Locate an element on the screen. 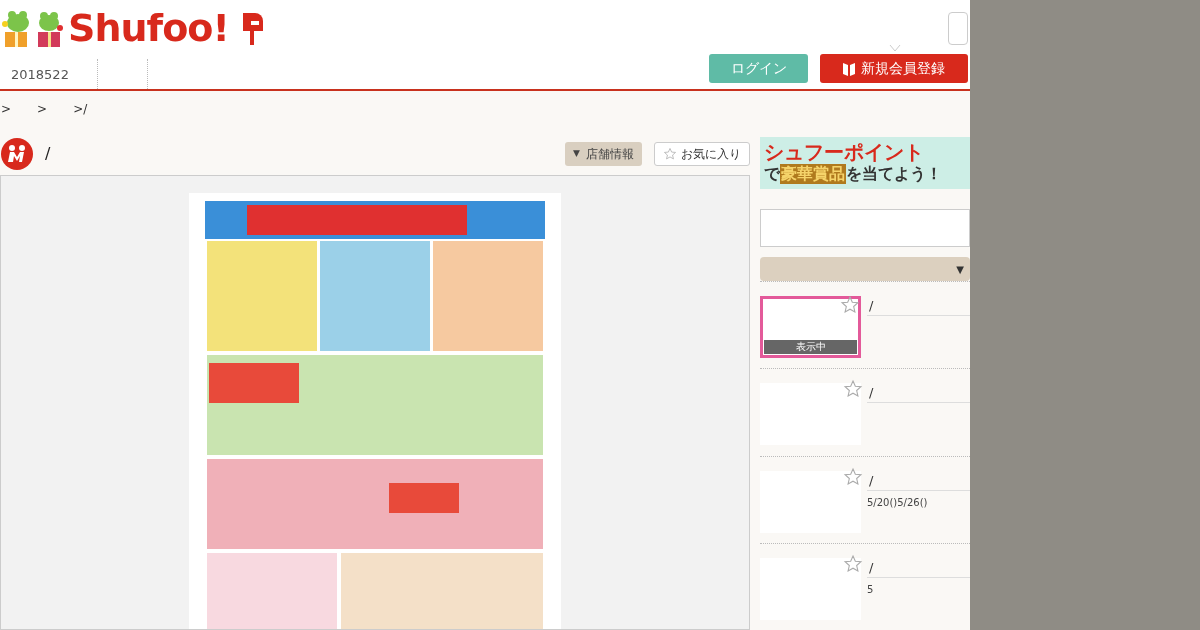  banner-text: を当てよう！ is located at coordinates (894, 174).